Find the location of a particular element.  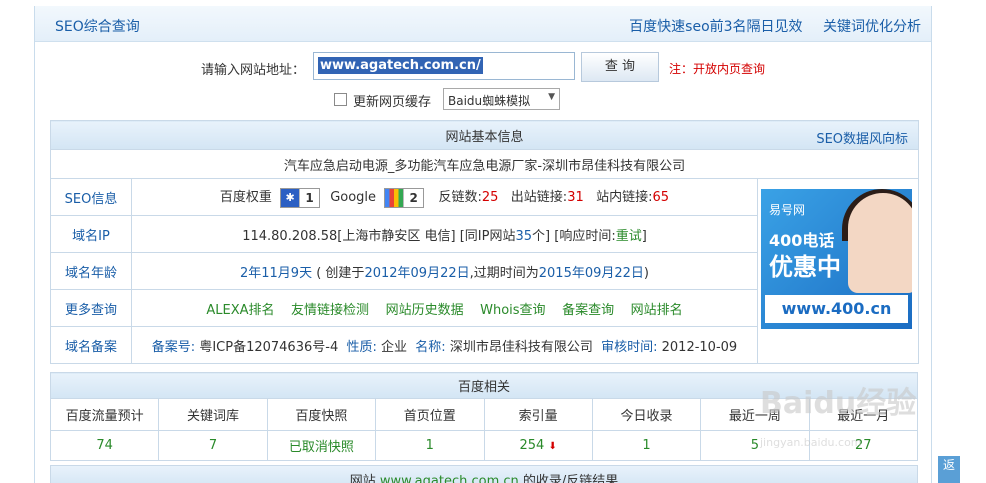

col-snapshot: 百度快照 is located at coordinates (321, 414).